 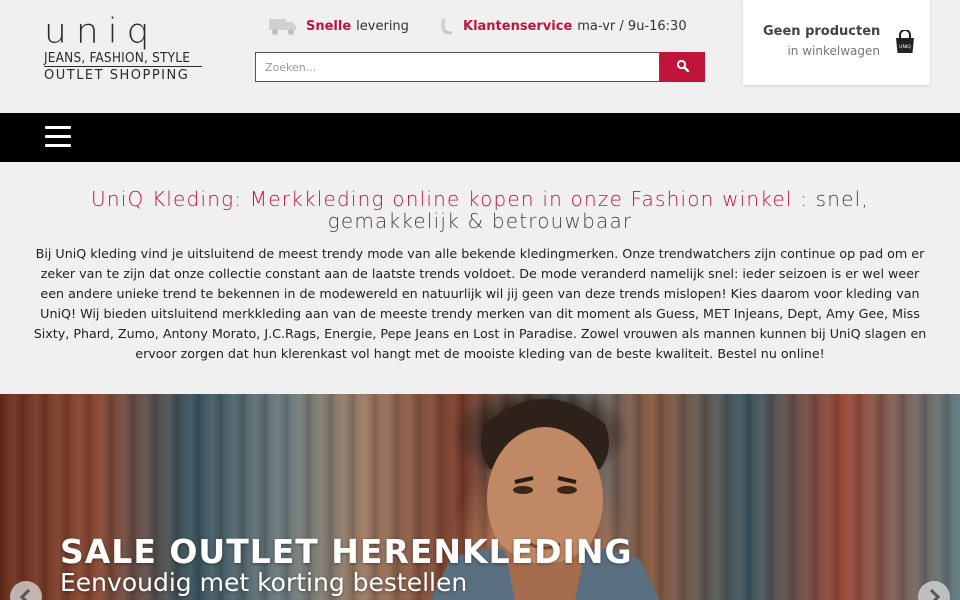 I want to click on carousel-next-button, so click(x=934, y=590).